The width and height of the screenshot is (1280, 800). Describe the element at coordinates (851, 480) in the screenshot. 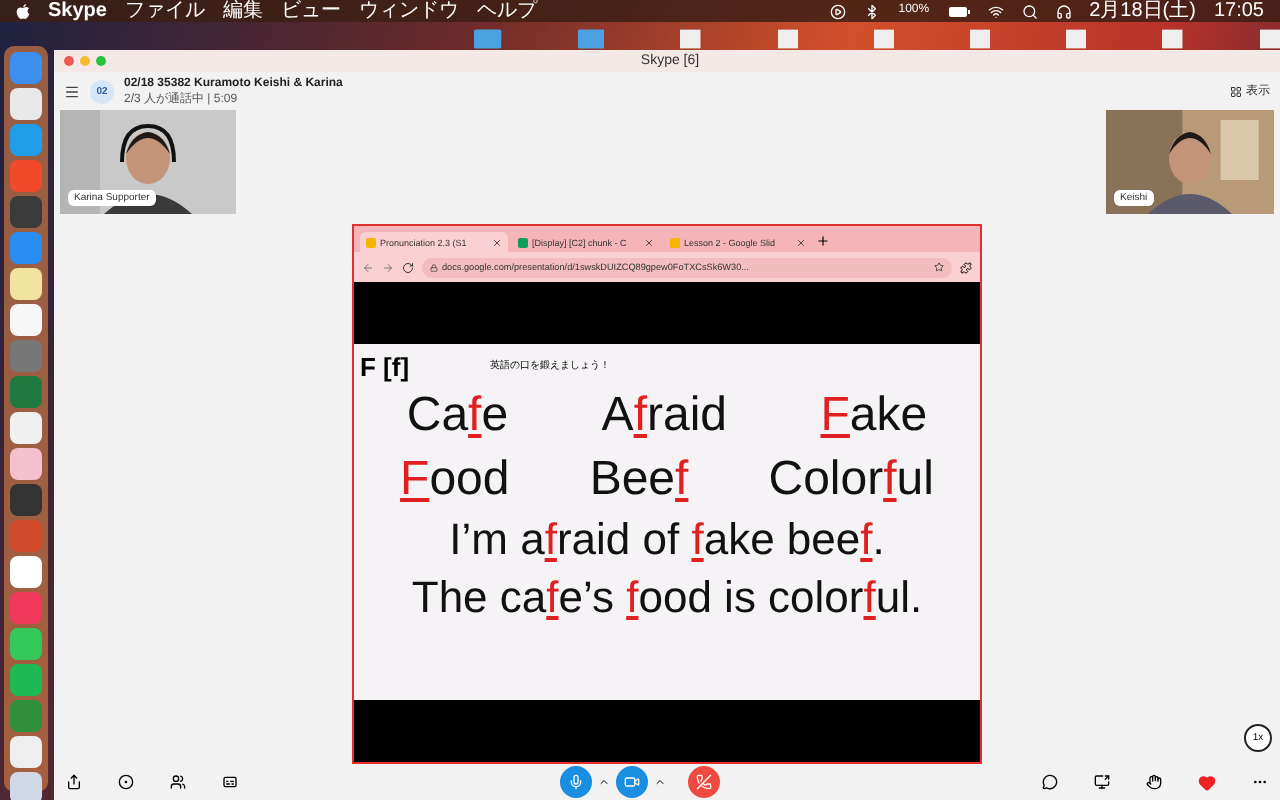

I see `slide-word: Colorful` at that location.